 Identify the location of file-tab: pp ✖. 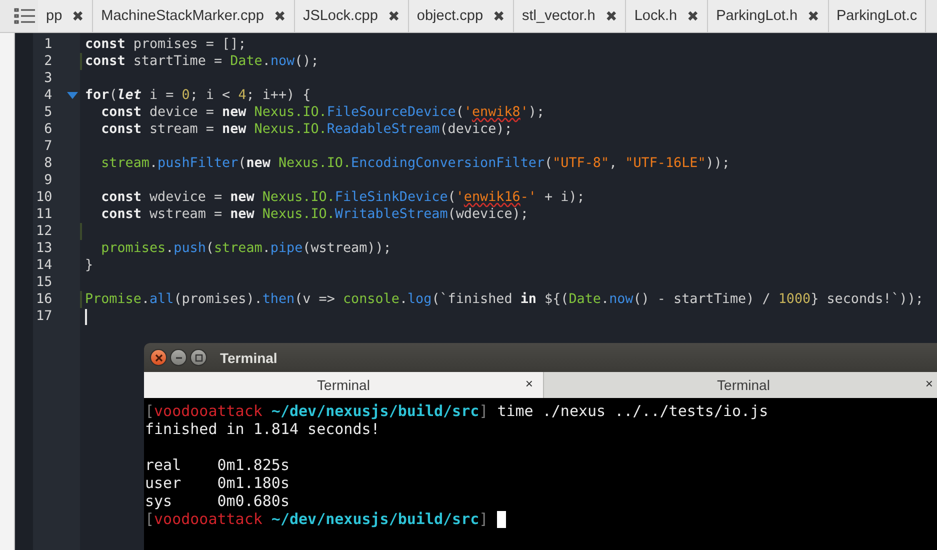
(66, 16).